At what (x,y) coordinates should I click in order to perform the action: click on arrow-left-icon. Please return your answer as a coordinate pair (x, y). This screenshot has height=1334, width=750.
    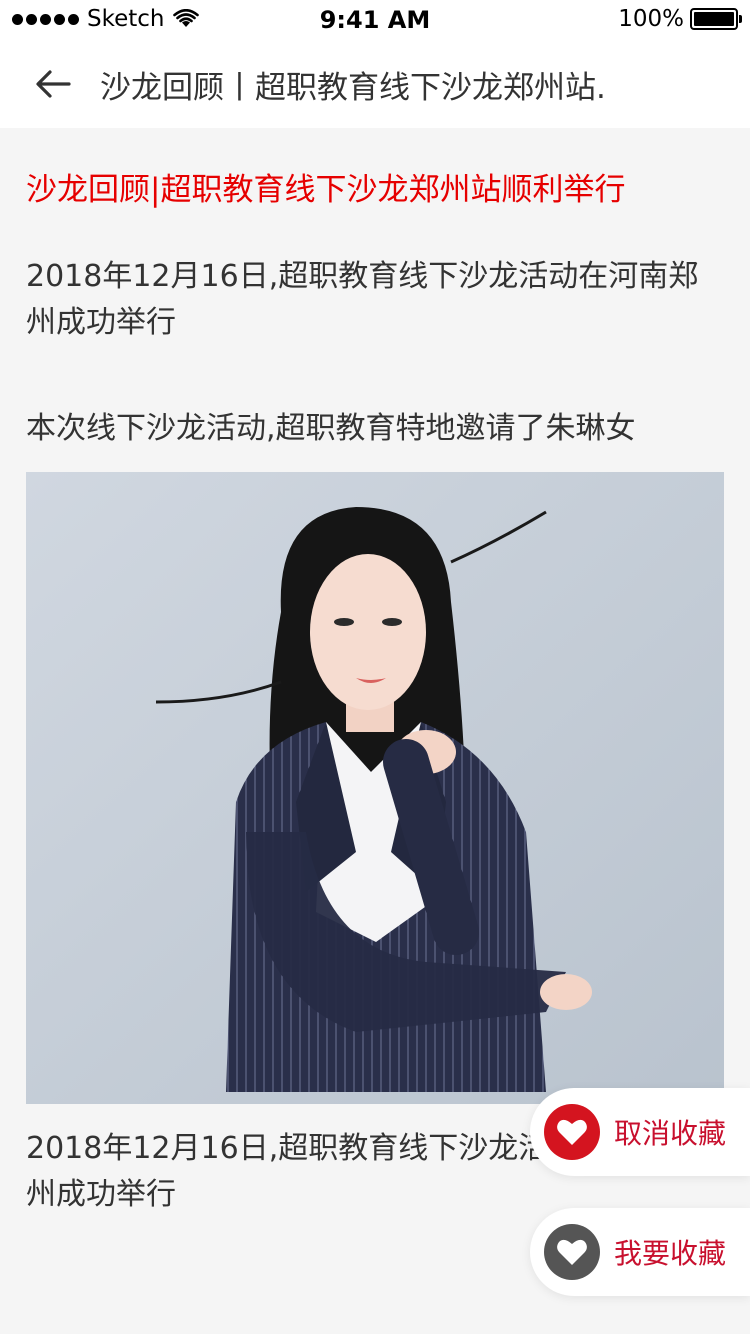
    Looking at the image, I should click on (53, 84).